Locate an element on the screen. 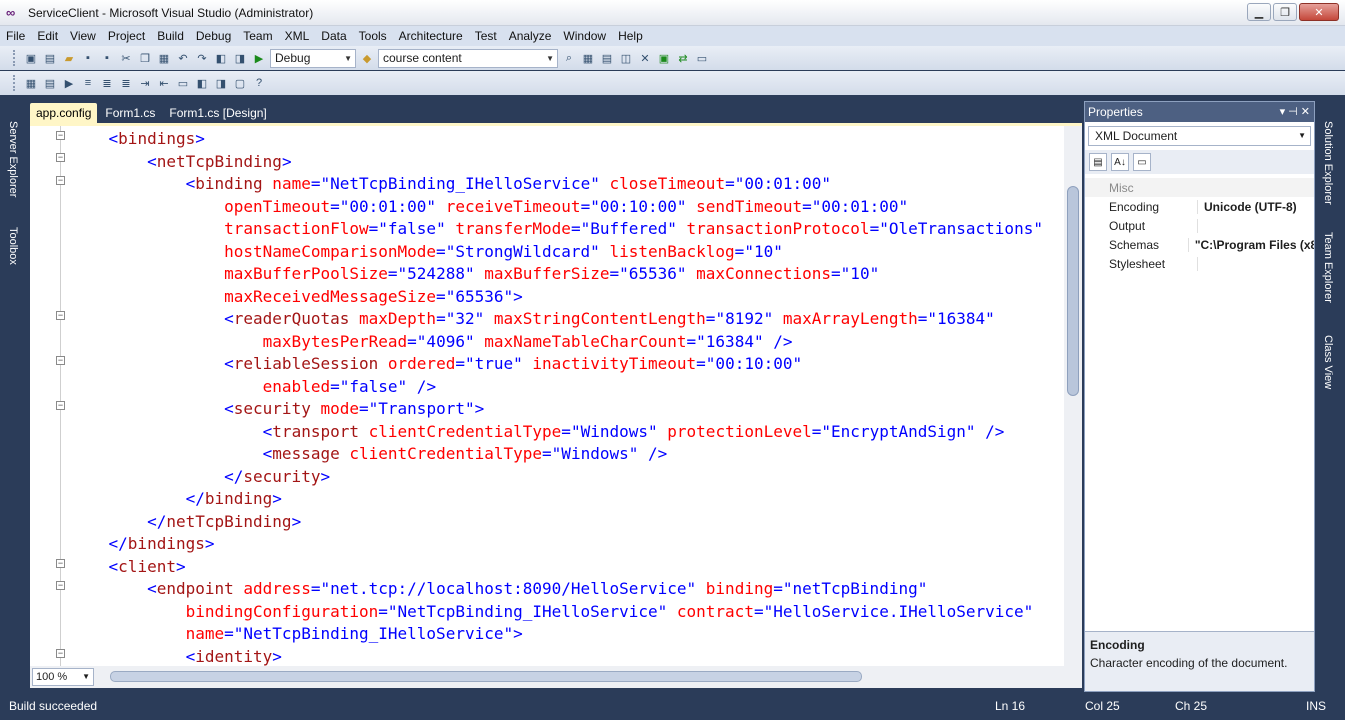  menu-xml: XML is located at coordinates (297, 36).